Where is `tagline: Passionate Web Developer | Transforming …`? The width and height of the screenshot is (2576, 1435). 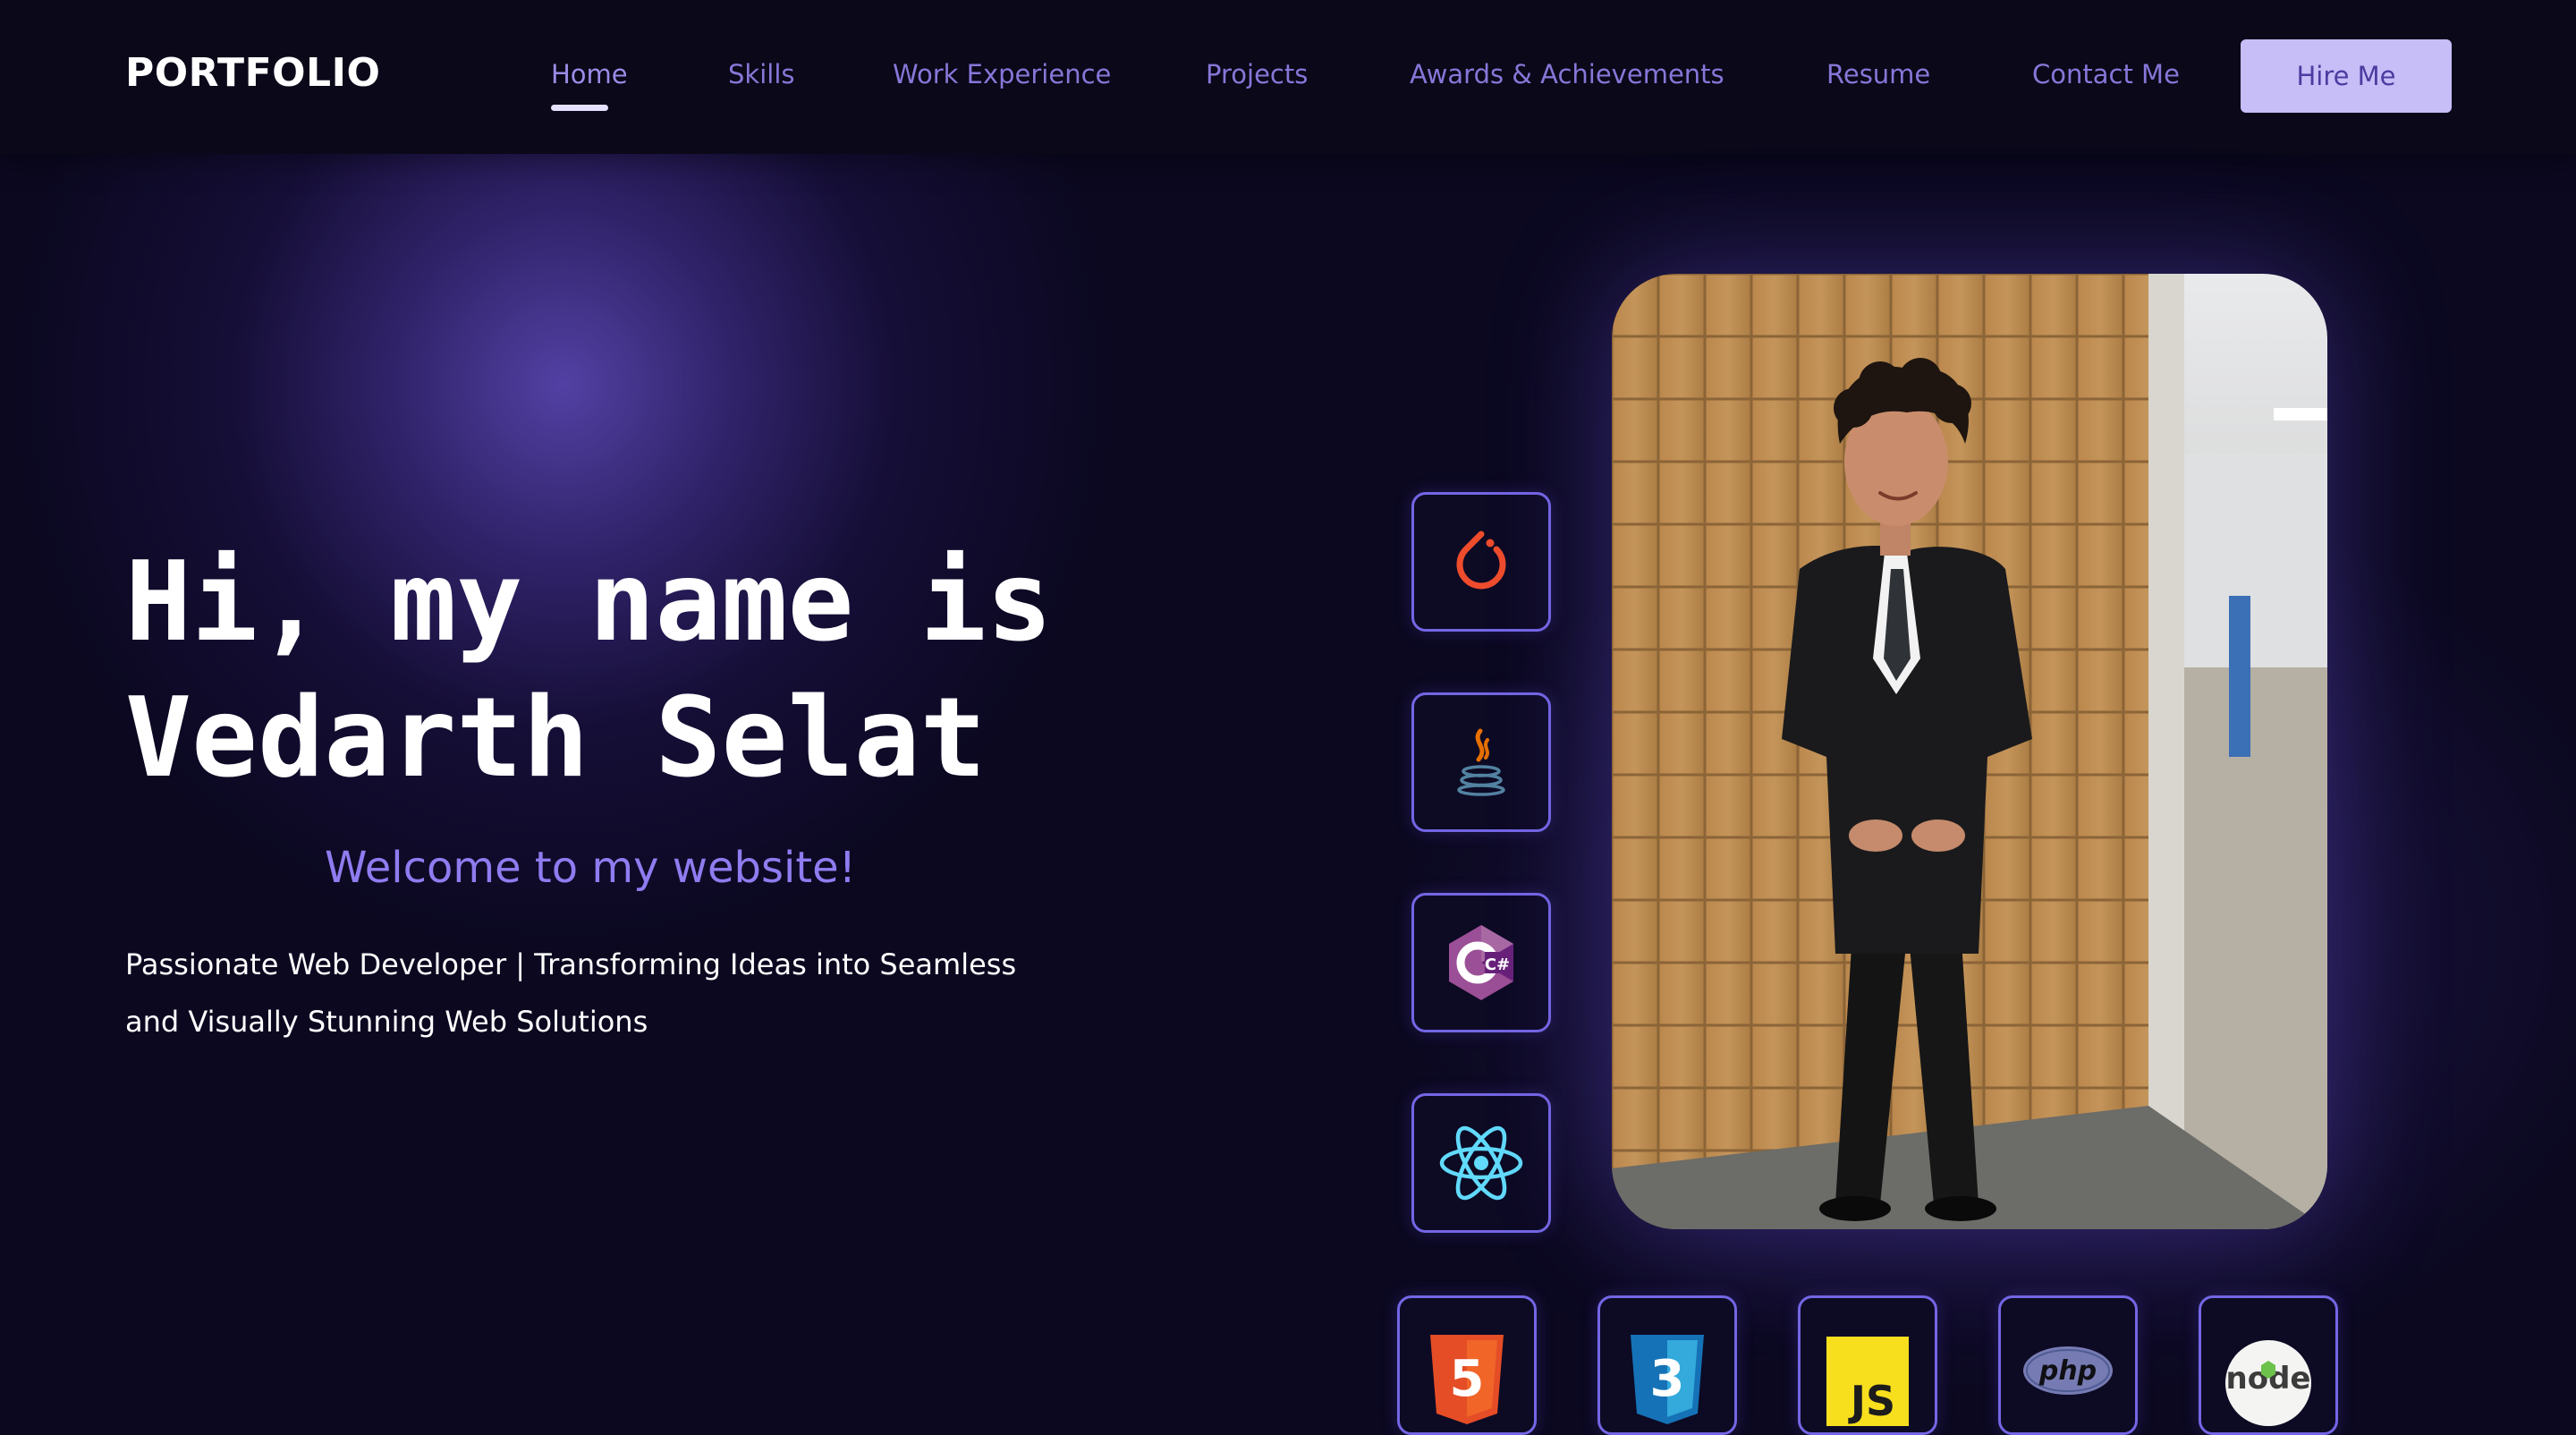
tagline: Passionate Web Developer | Transforming … is located at coordinates (608, 993).